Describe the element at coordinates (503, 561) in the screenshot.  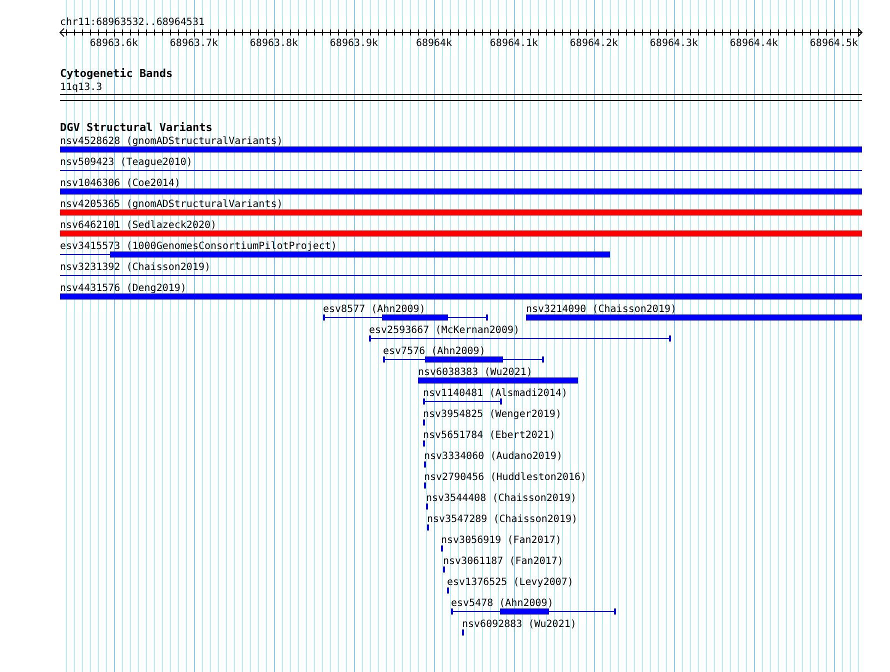
I see `feature-label: nsv3061187 (Fan2017)` at that location.